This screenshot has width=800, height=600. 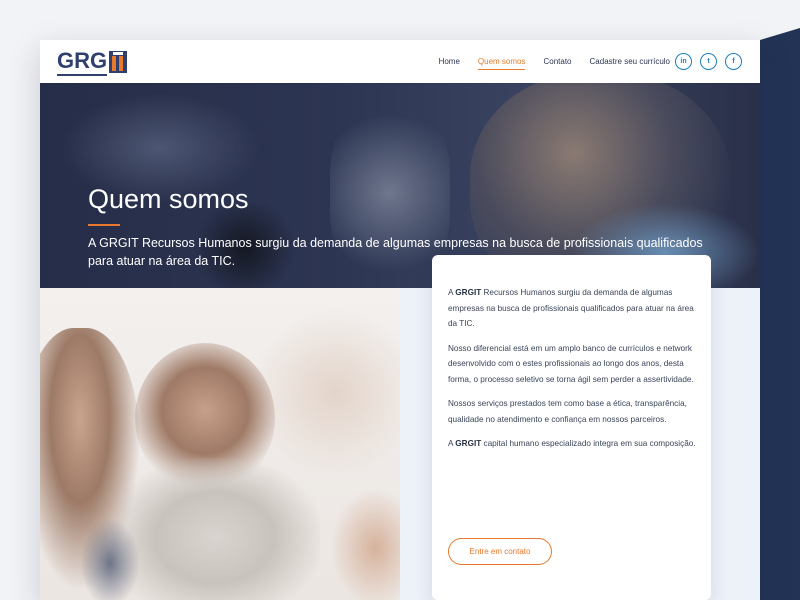 I want to click on nav-item-quem-somos: Quem somos, so click(x=501, y=63).